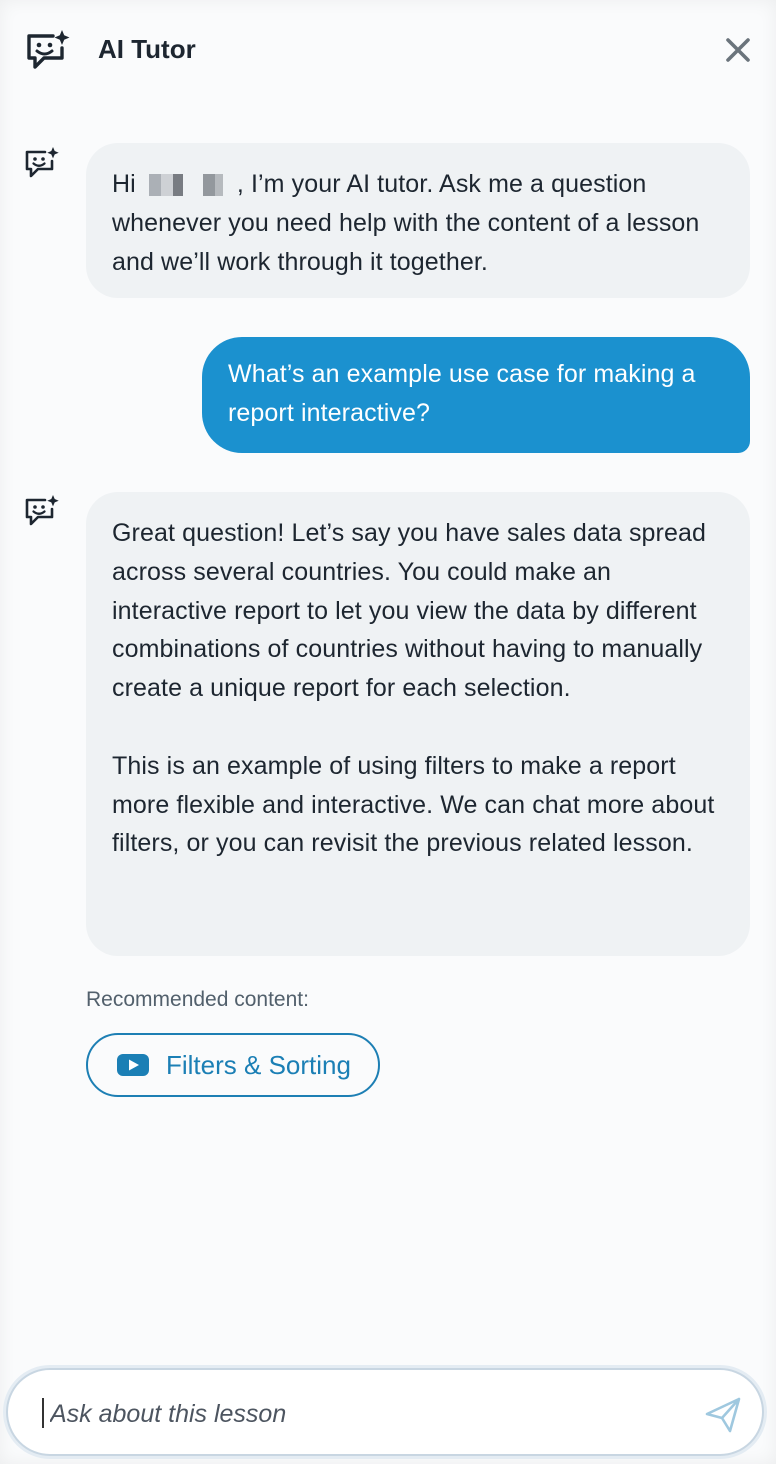  I want to click on panel-title: AI Tutor, so click(147, 49).